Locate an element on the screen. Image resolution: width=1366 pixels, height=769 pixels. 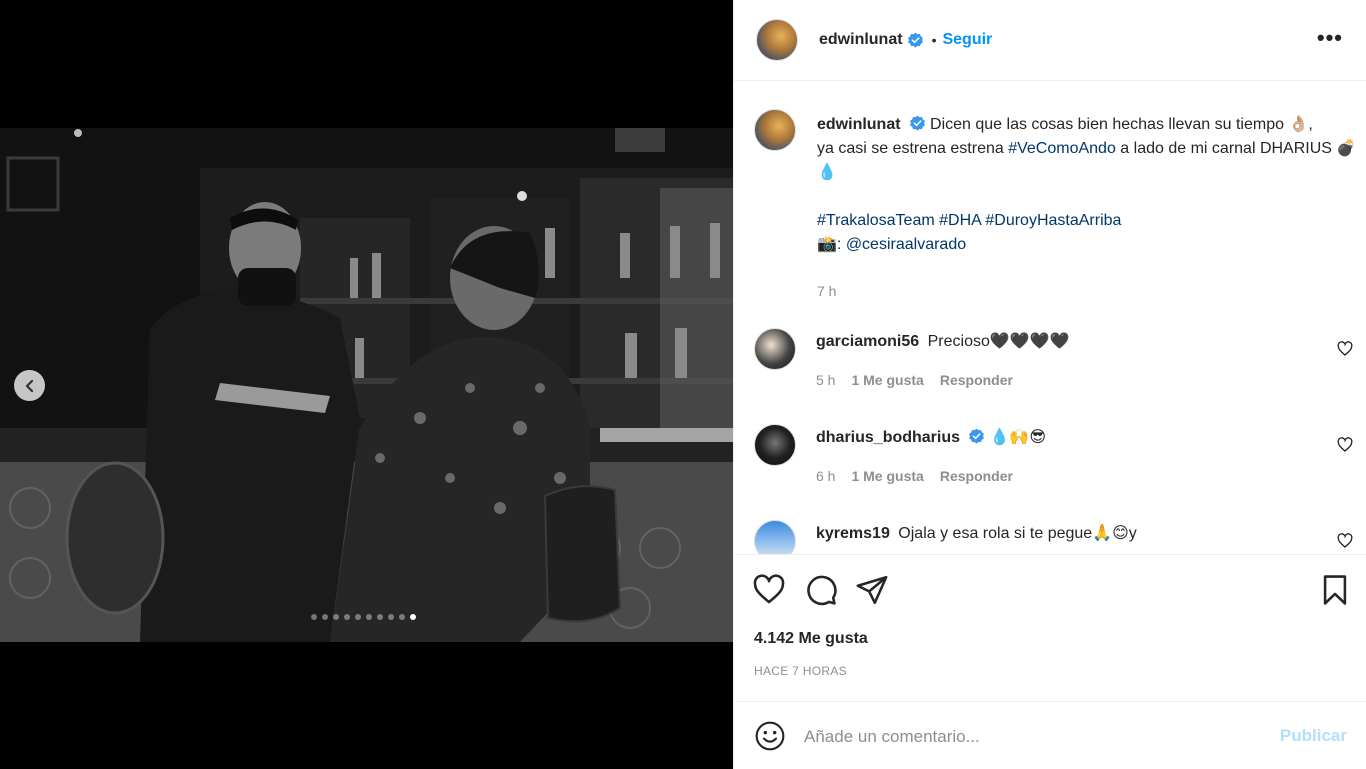
share-send-icon is located at coordinates (872, 590).